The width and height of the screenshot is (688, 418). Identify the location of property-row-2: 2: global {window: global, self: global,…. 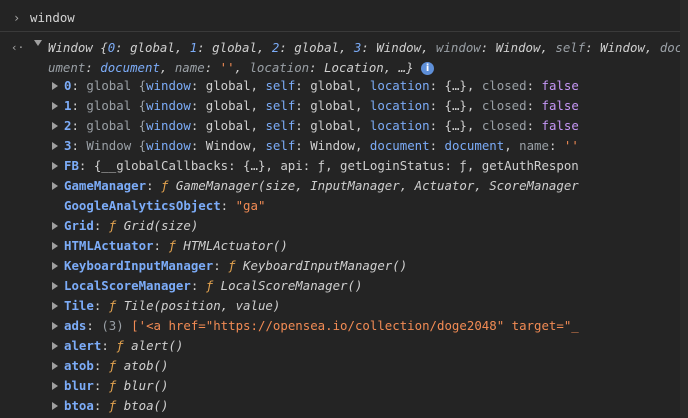
(317, 126).